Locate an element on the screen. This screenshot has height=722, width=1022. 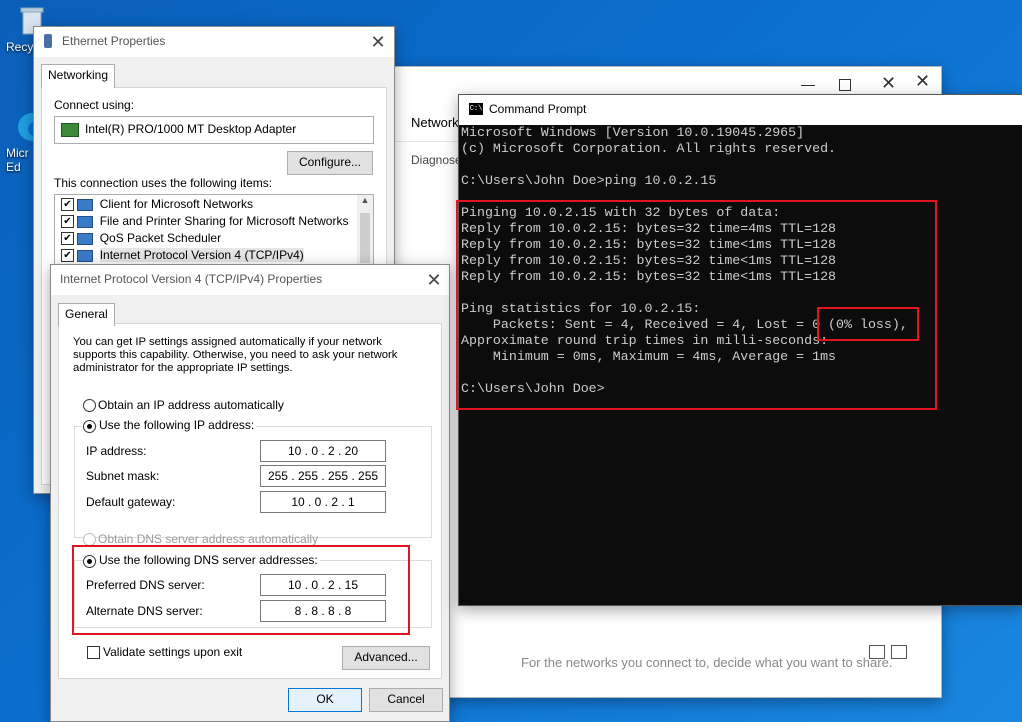
ethernet-titlebar: Ethernet Properties ✕ is located at coordinates (214, 42).